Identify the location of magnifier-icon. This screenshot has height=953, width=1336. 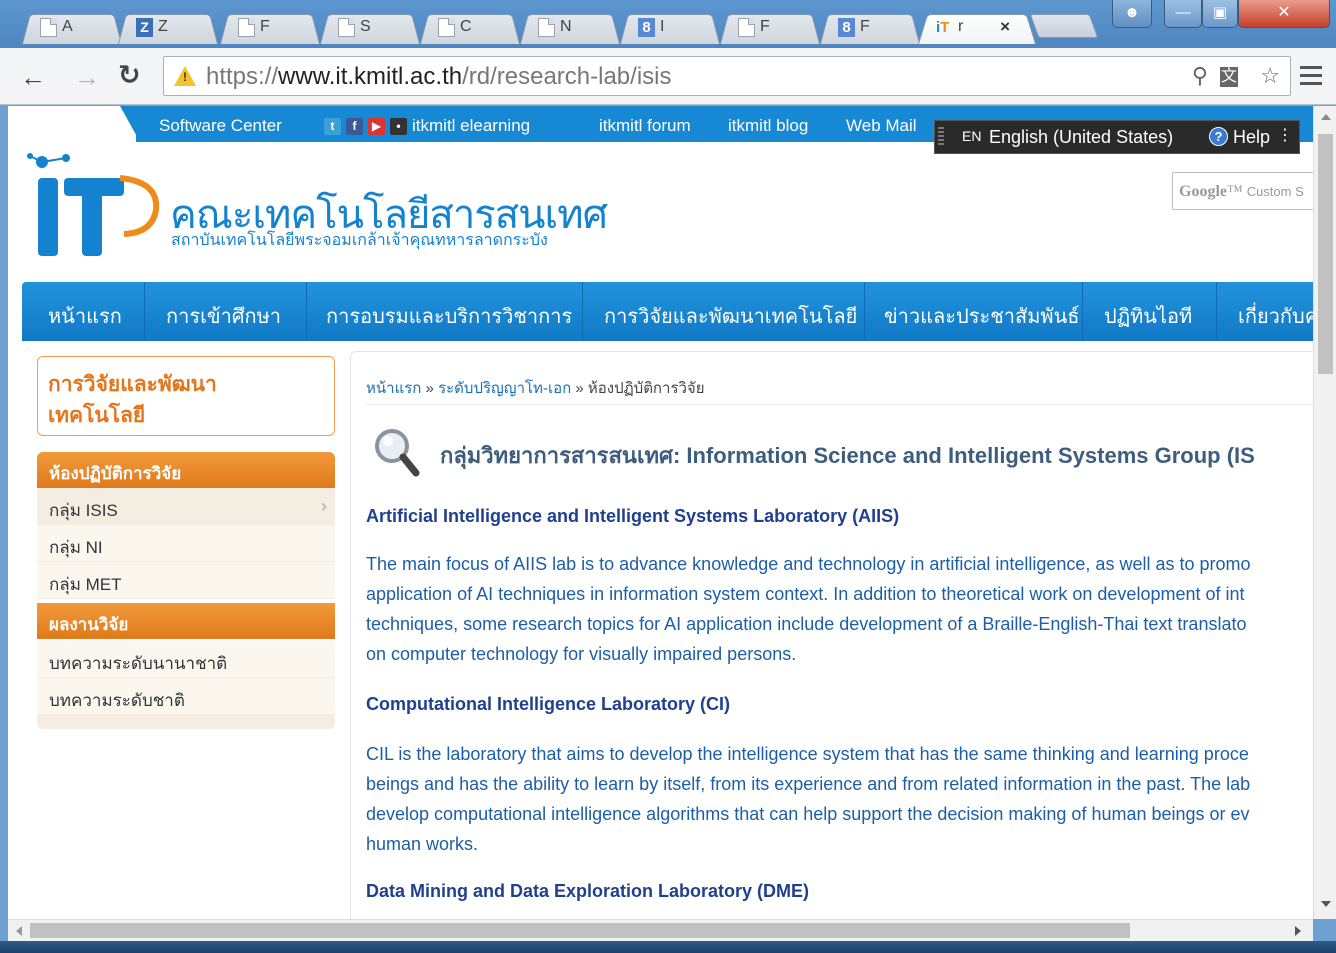
(397, 453).